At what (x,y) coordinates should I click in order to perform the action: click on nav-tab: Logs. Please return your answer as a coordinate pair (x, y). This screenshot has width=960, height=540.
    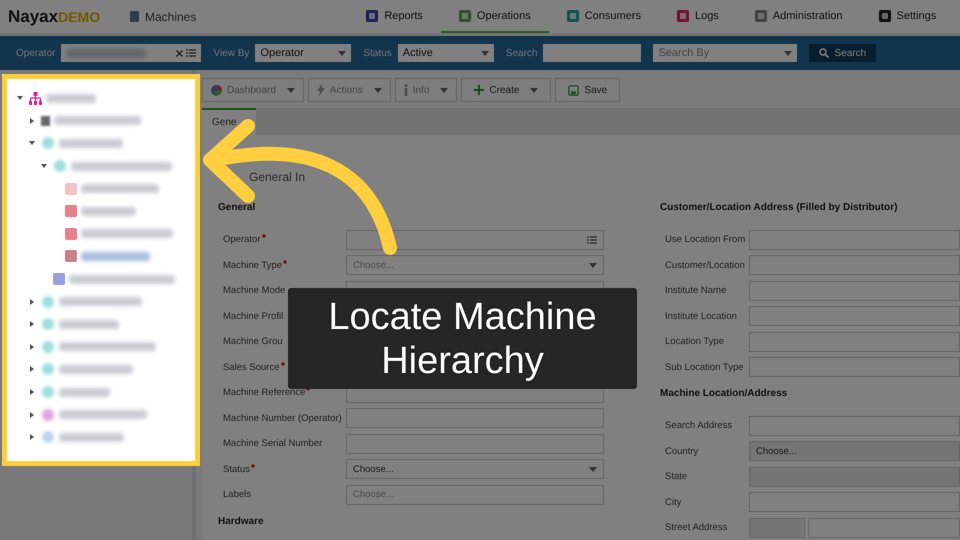
    Looking at the image, I should click on (697, 16).